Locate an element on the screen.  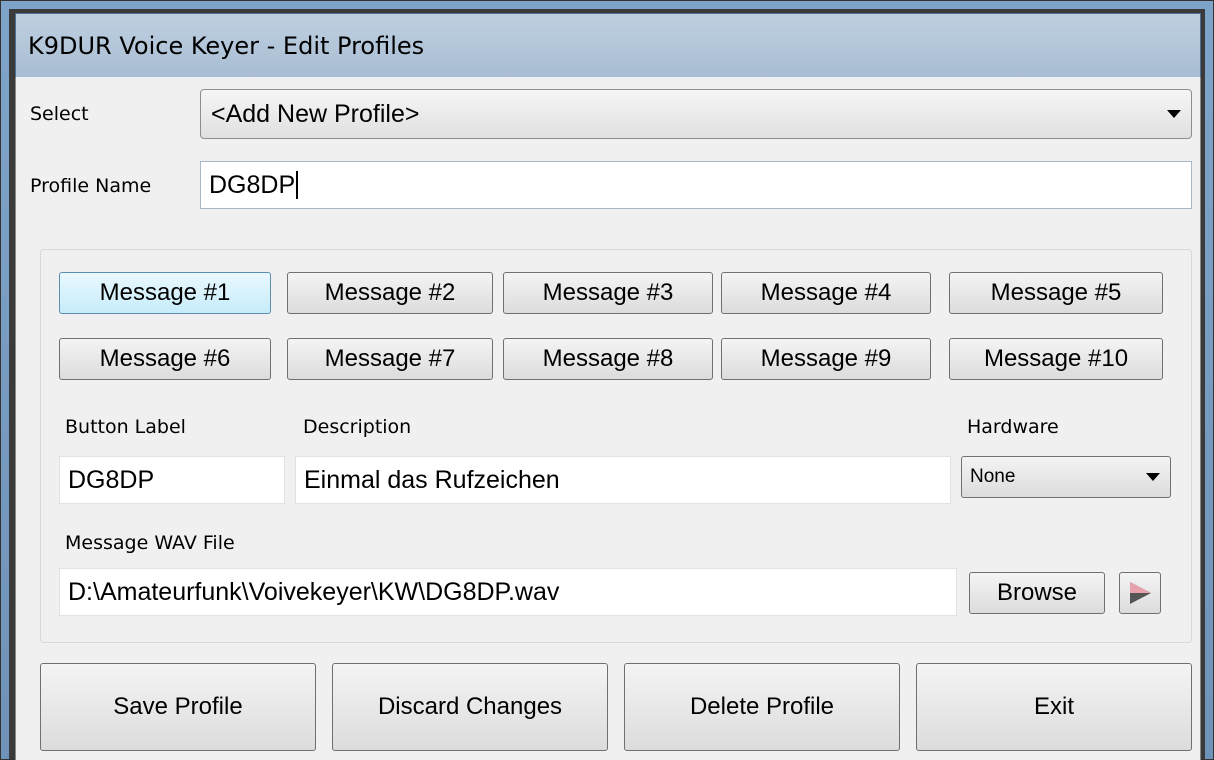
button-label-input: DG8DP is located at coordinates (172, 480).